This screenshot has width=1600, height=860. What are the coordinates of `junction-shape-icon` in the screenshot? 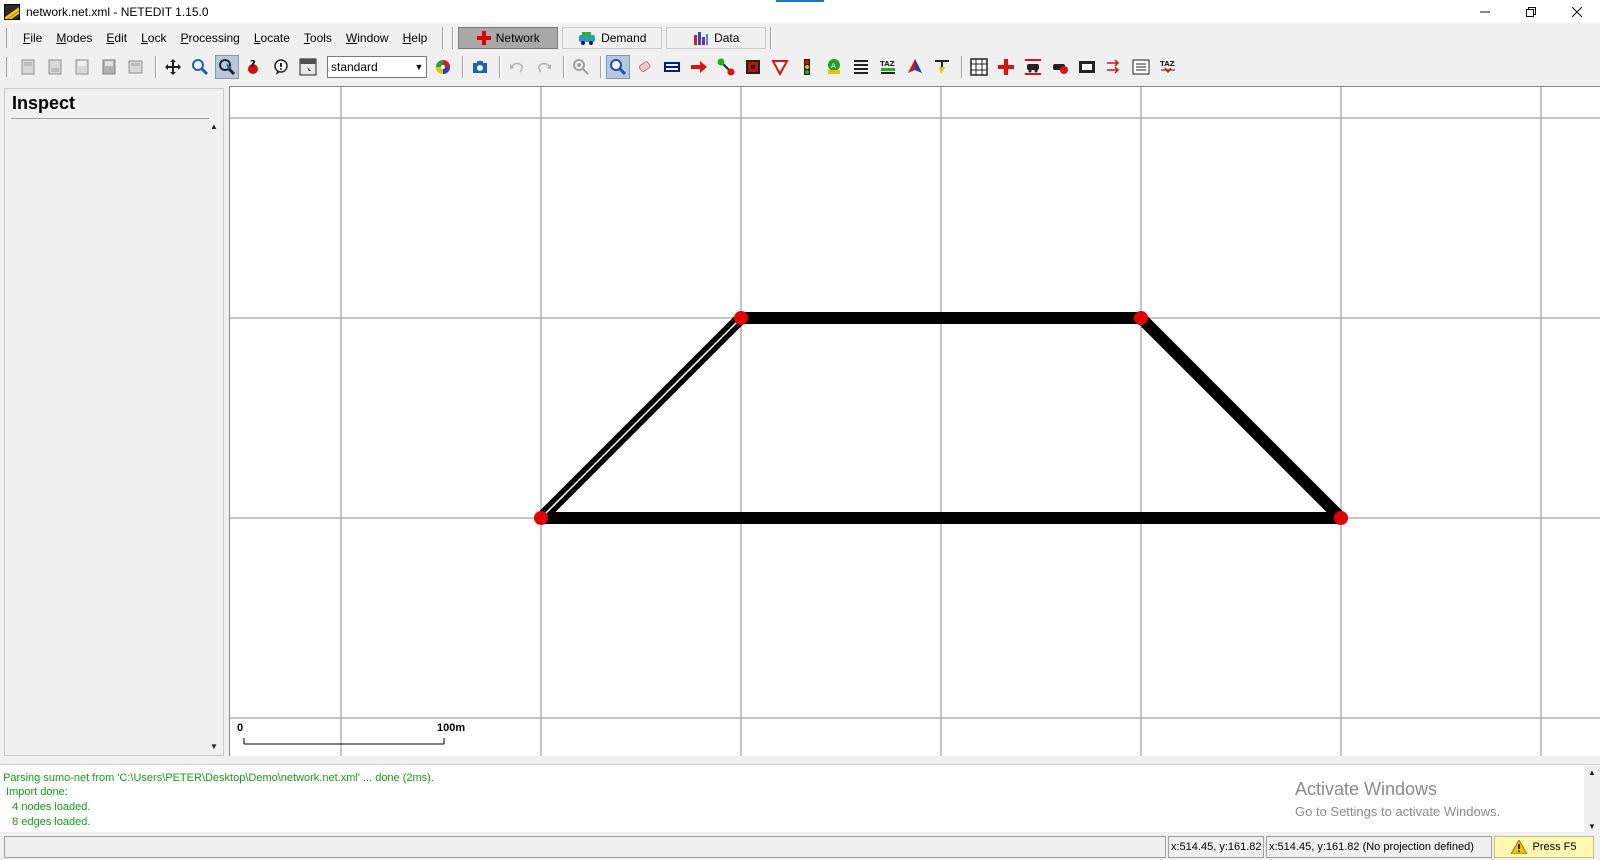 It's located at (1006, 67).